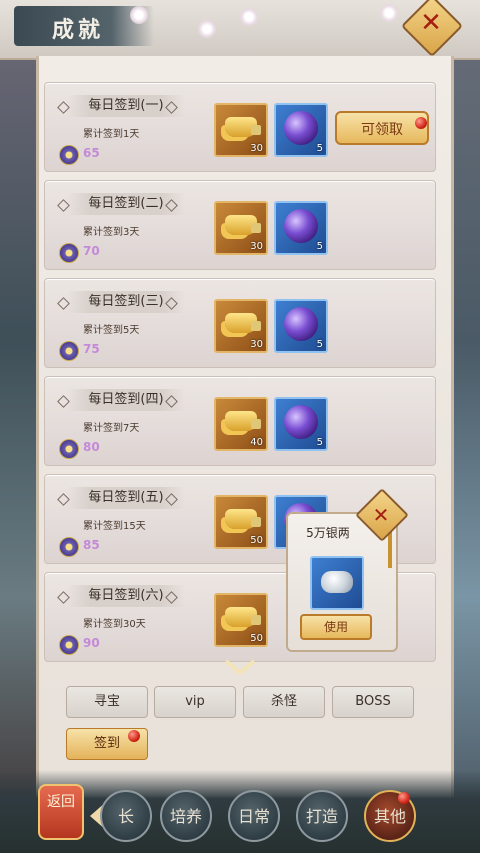  I want to click on signin-card-1: 每日签到(一) 累计签到1天 65 30 5 可领取, so click(240, 127).